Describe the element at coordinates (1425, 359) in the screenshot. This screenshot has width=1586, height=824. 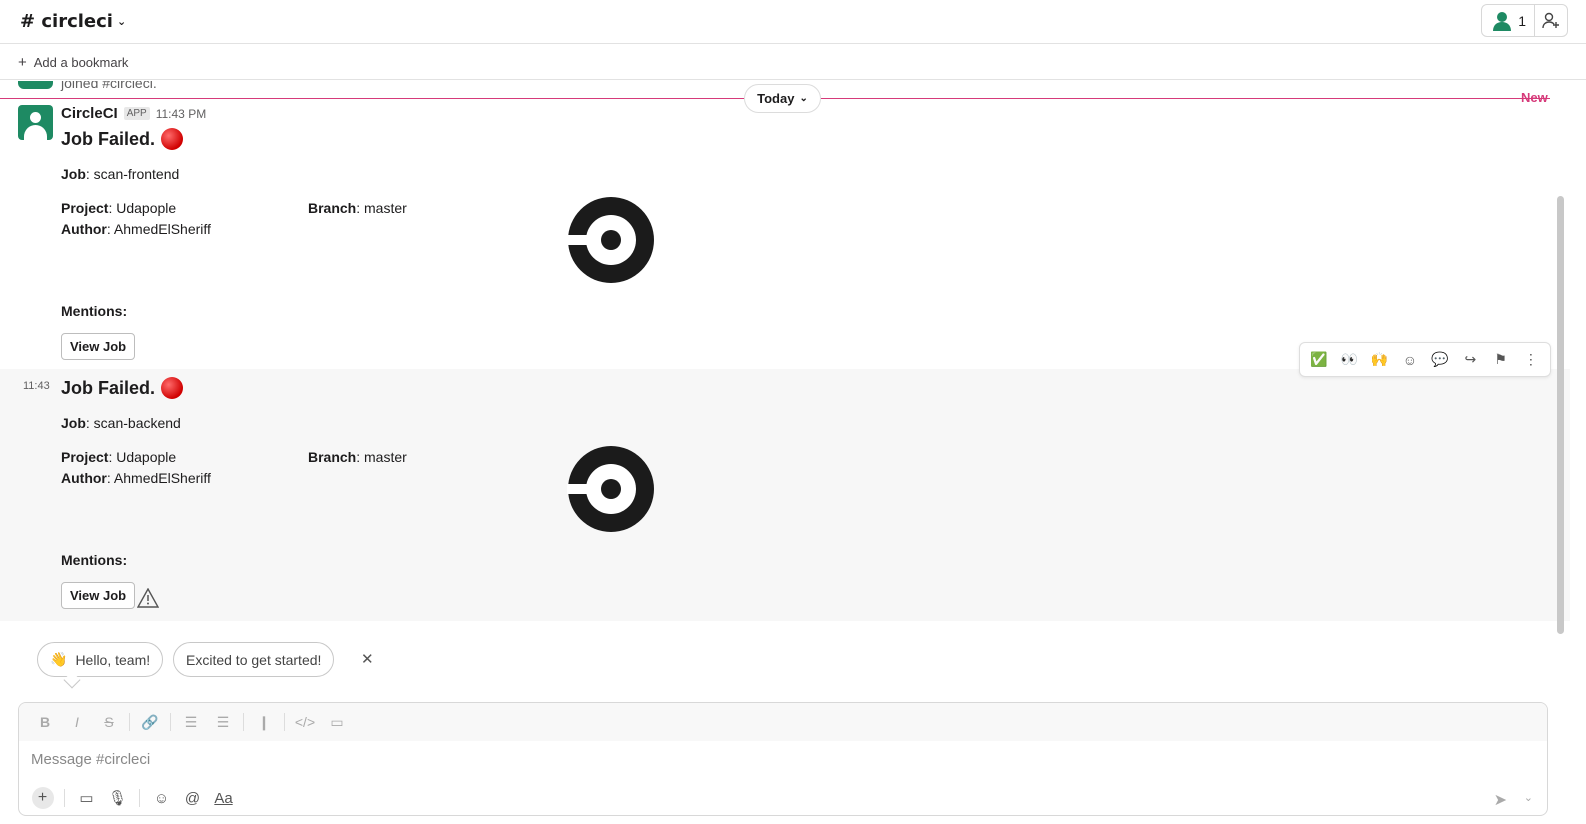
I see `message-actions-toolbar: ✅ 👀 🙌 ☺ 💬 ↪ ⚑ ⋮` at that location.